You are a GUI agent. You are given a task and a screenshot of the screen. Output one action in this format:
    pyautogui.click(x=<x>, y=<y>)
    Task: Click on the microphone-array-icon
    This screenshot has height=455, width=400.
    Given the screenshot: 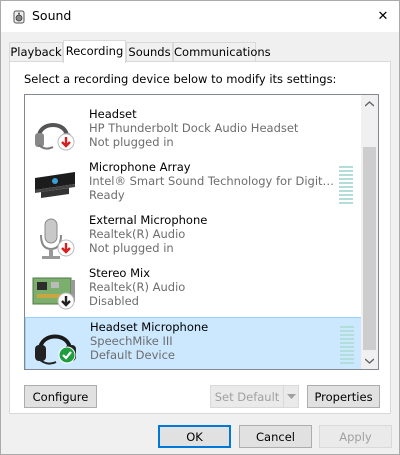 What is the action you would take?
    pyautogui.click(x=55, y=185)
    